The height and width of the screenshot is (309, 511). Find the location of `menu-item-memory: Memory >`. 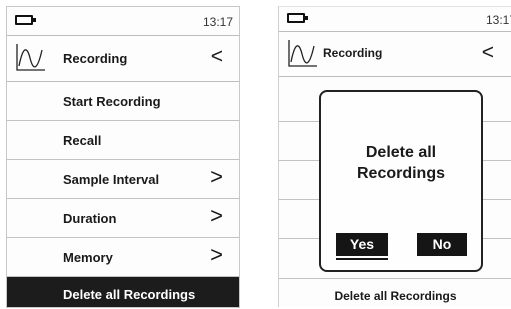

menu-item-memory: Memory > is located at coordinates (123, 257).